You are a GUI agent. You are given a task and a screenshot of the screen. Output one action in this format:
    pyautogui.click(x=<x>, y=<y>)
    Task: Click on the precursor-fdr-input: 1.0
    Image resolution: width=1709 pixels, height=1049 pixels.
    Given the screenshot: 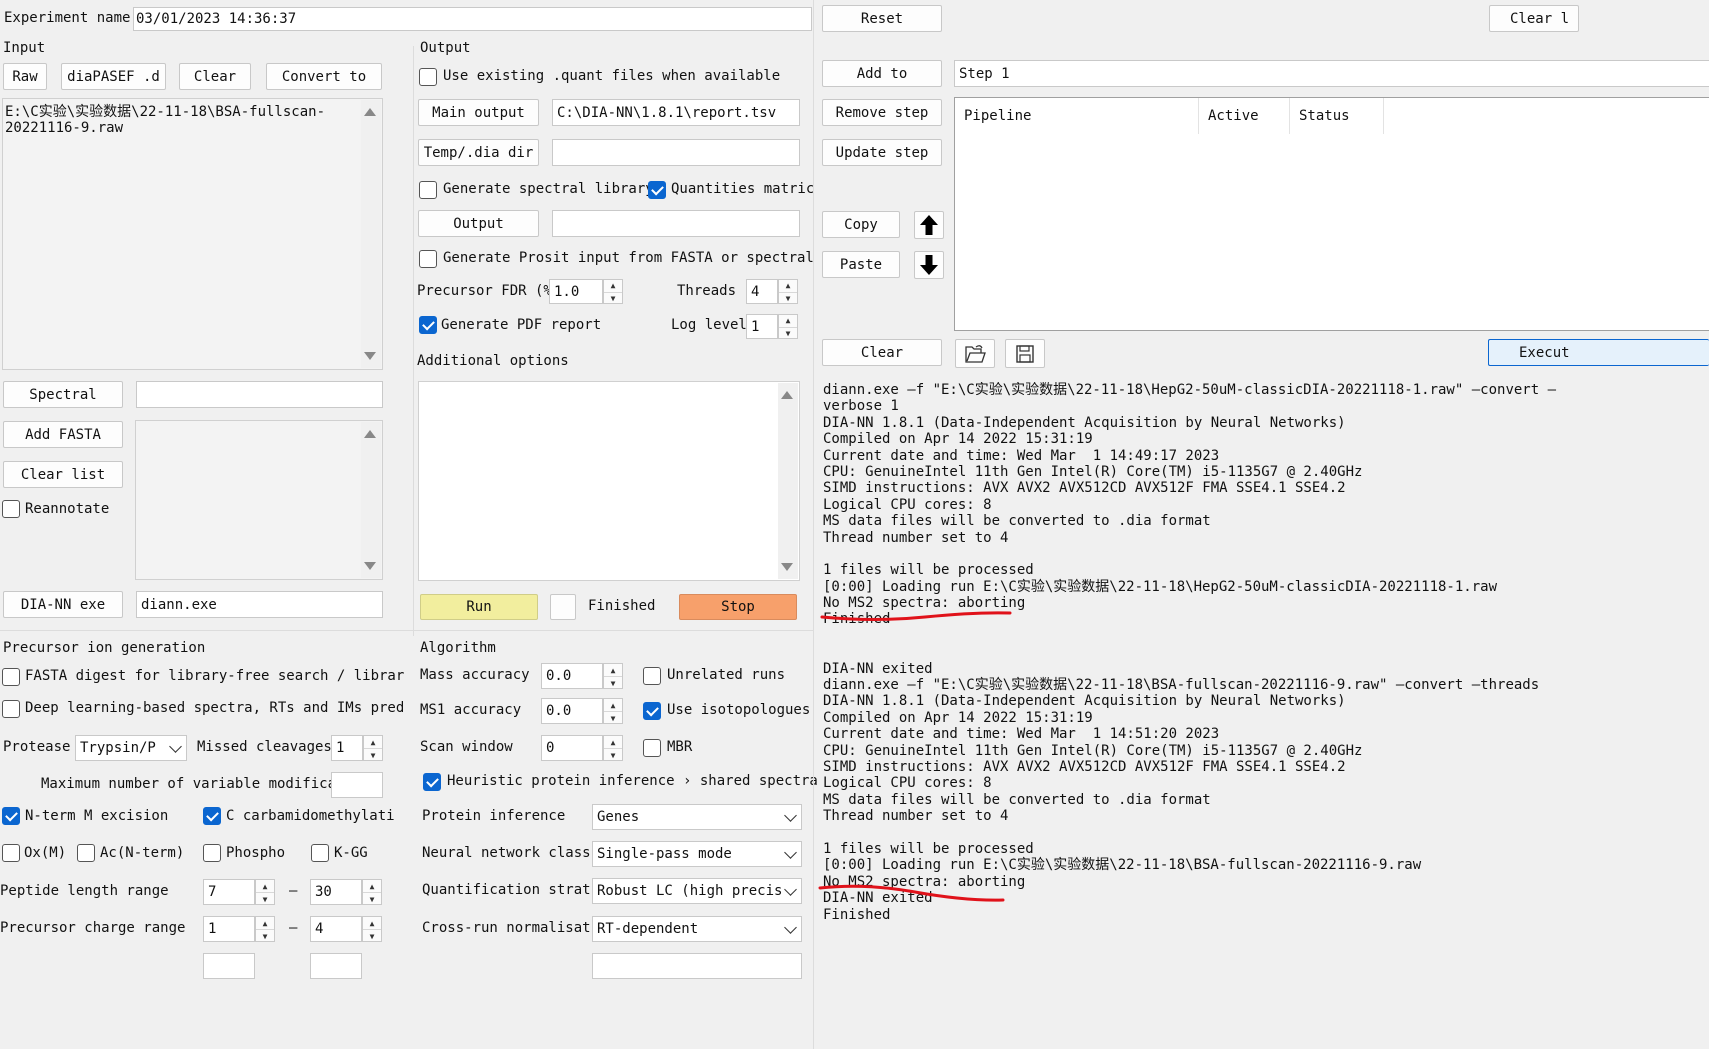 What is the action you would take?
    pyautogui.click(x=576, y=291)
    